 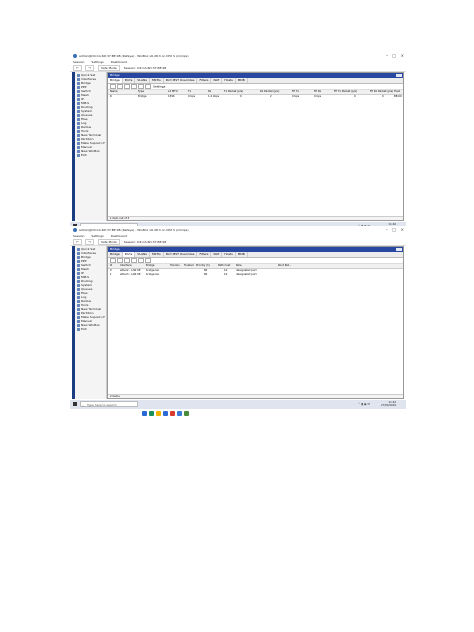 I want to click on winbox-app-icon, so click(x=75, y=56).